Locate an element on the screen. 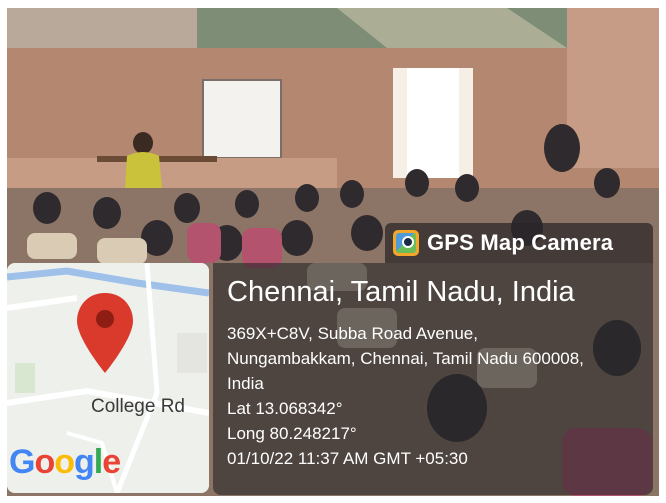  doorway-glow is located at coordinates (433, 123).